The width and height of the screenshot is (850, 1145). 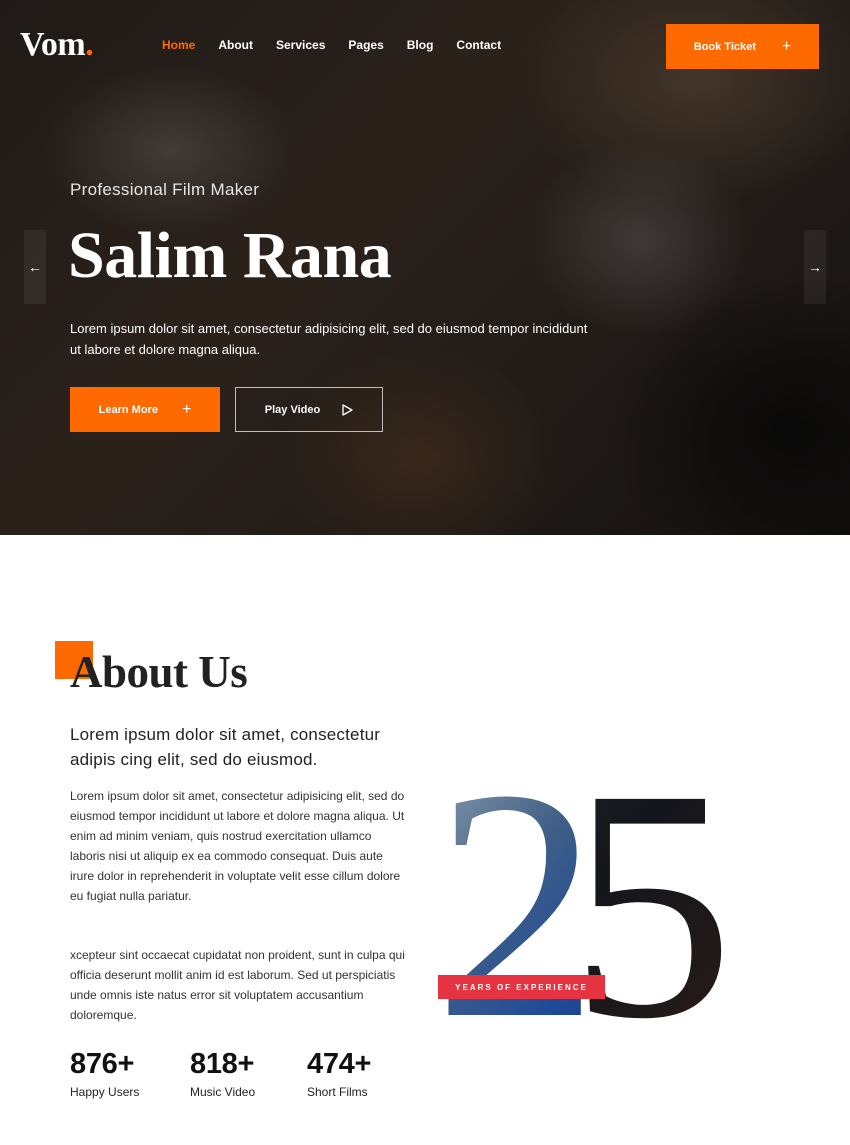 I want to click on stat-item: 474+ Short Films, so click(x=339, y=1073).